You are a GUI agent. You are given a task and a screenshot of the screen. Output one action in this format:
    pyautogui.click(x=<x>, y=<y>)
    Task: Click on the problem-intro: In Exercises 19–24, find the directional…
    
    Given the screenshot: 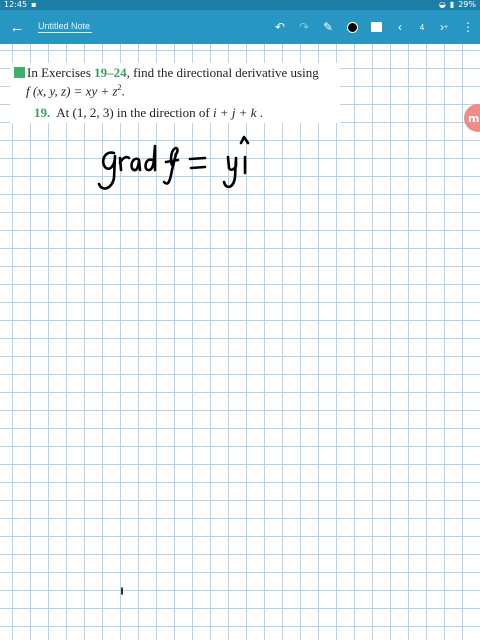 What is the action you would take?
    pyautogui.click(x=164, y=73)
    